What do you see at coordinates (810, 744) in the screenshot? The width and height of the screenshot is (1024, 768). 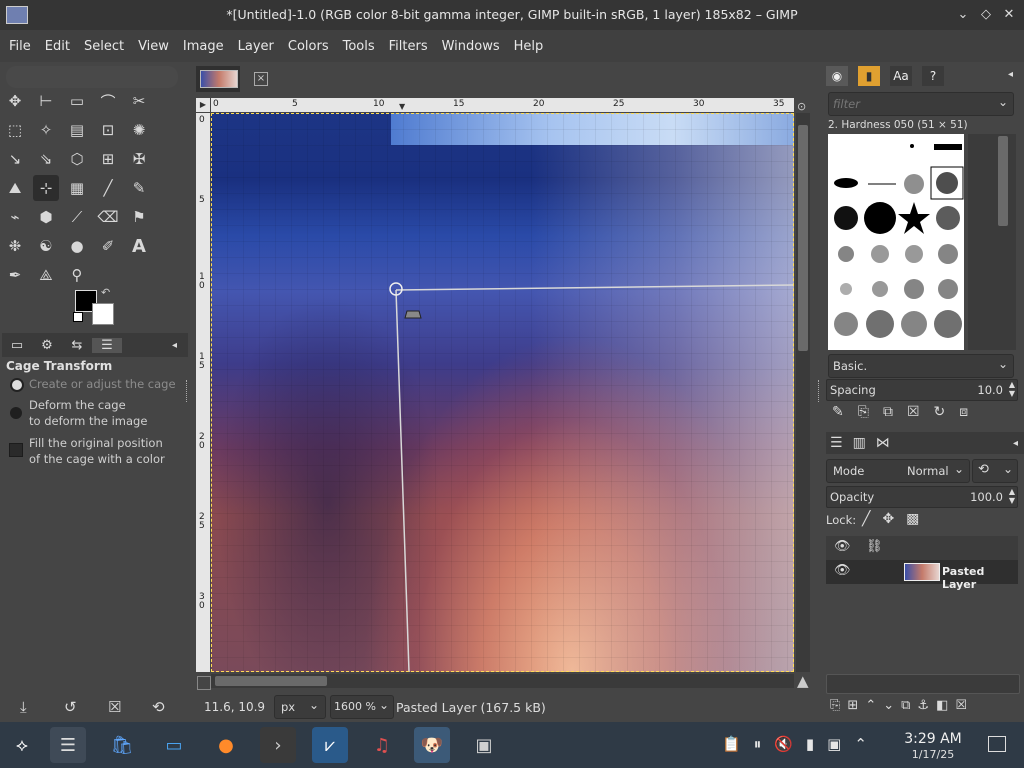 I see `battery-icon: ▮` at bounding box center [810, 744].